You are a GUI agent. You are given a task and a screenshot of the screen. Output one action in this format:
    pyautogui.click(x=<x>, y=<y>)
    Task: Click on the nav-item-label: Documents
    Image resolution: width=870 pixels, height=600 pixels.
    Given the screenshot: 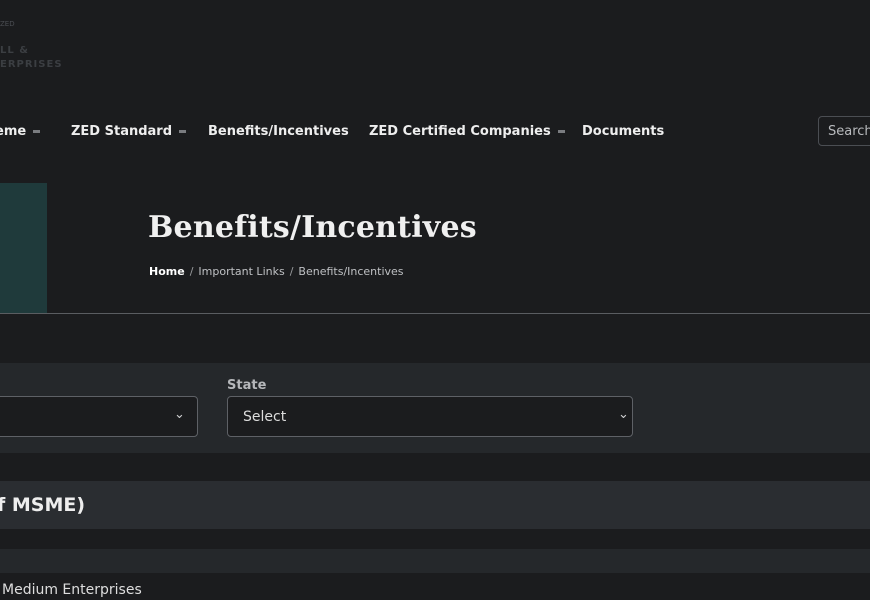 What is the action you would take?
    pyautogui.click(x=623, y=131)
    